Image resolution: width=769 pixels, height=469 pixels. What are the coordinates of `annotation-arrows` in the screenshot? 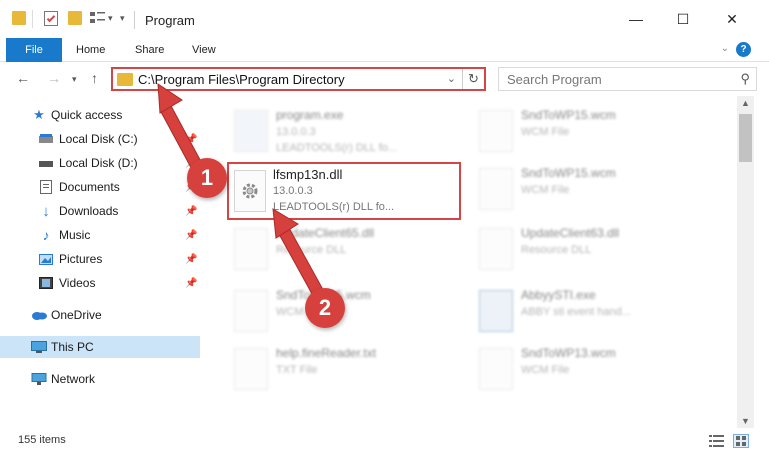 It's located at (245, 198).